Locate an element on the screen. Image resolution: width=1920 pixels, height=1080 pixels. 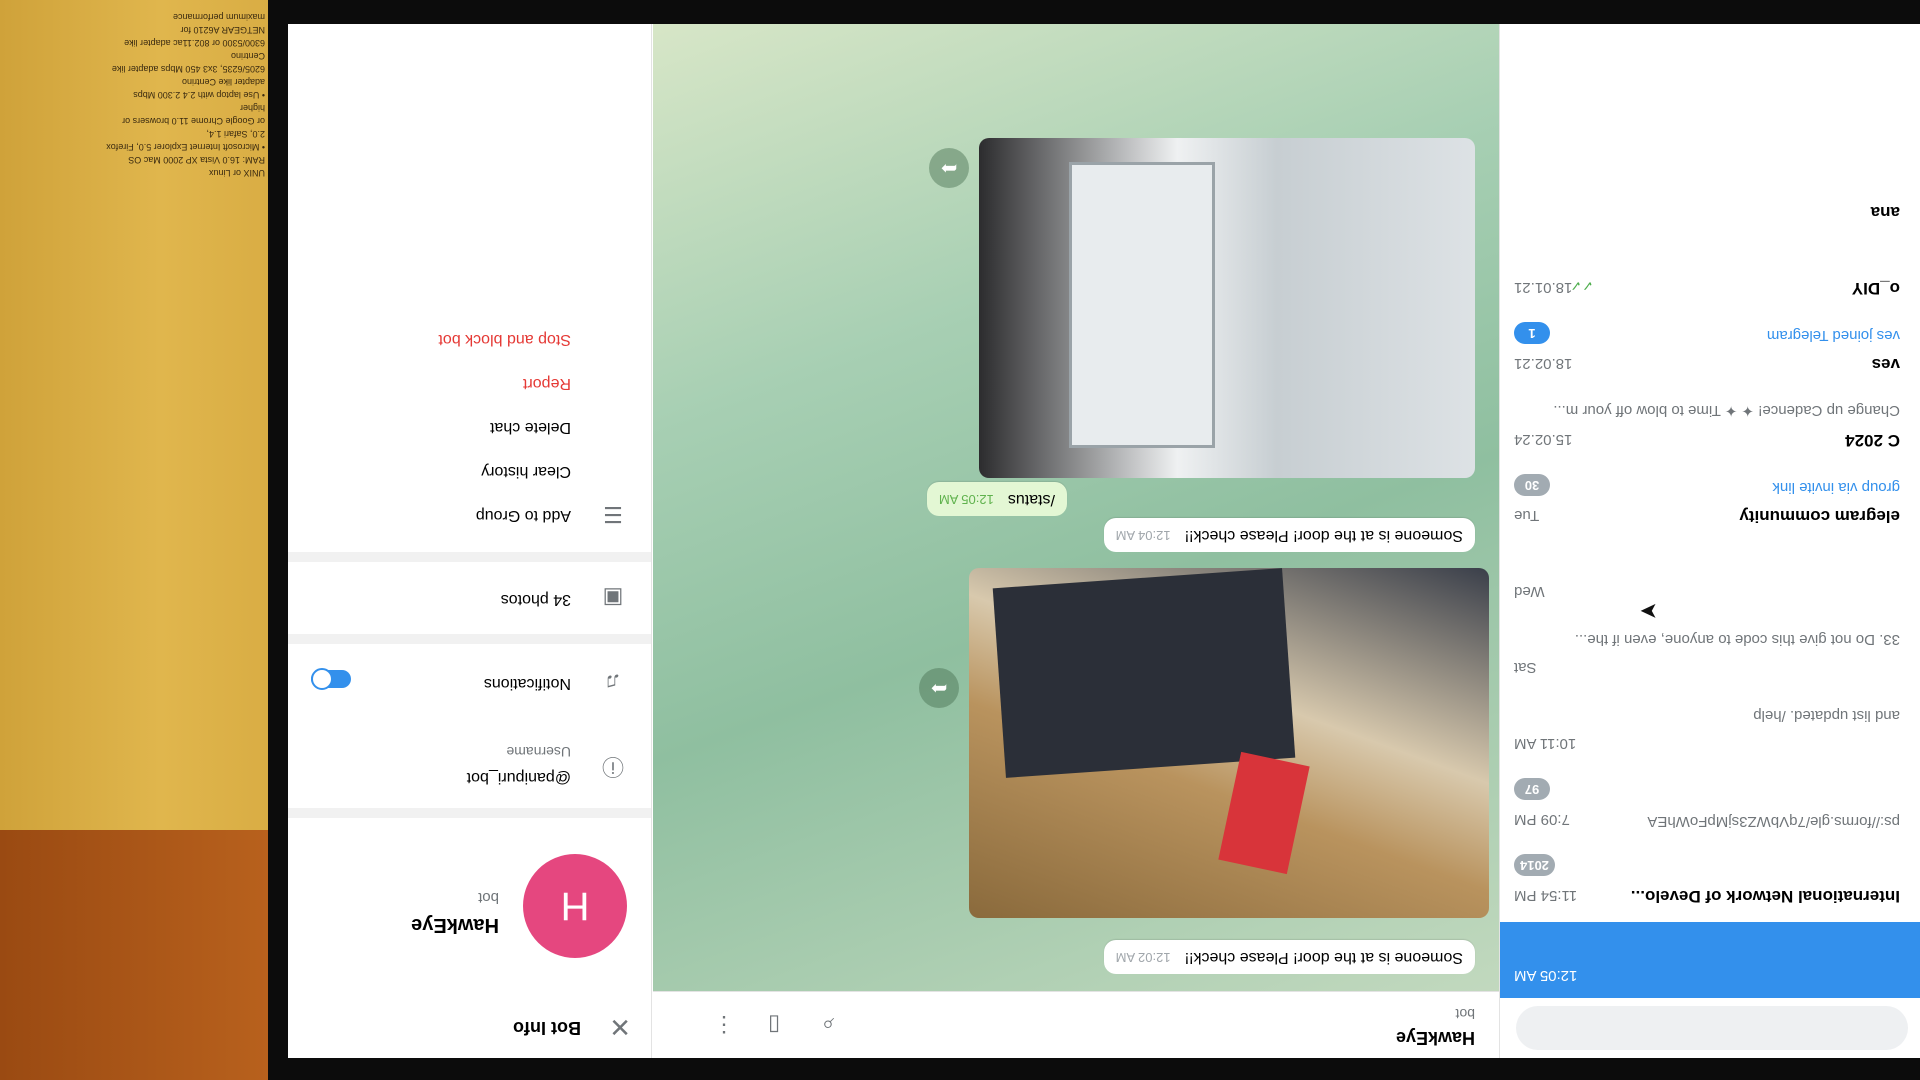
bot-name: HawkEye is located at coordinates (455, 925).